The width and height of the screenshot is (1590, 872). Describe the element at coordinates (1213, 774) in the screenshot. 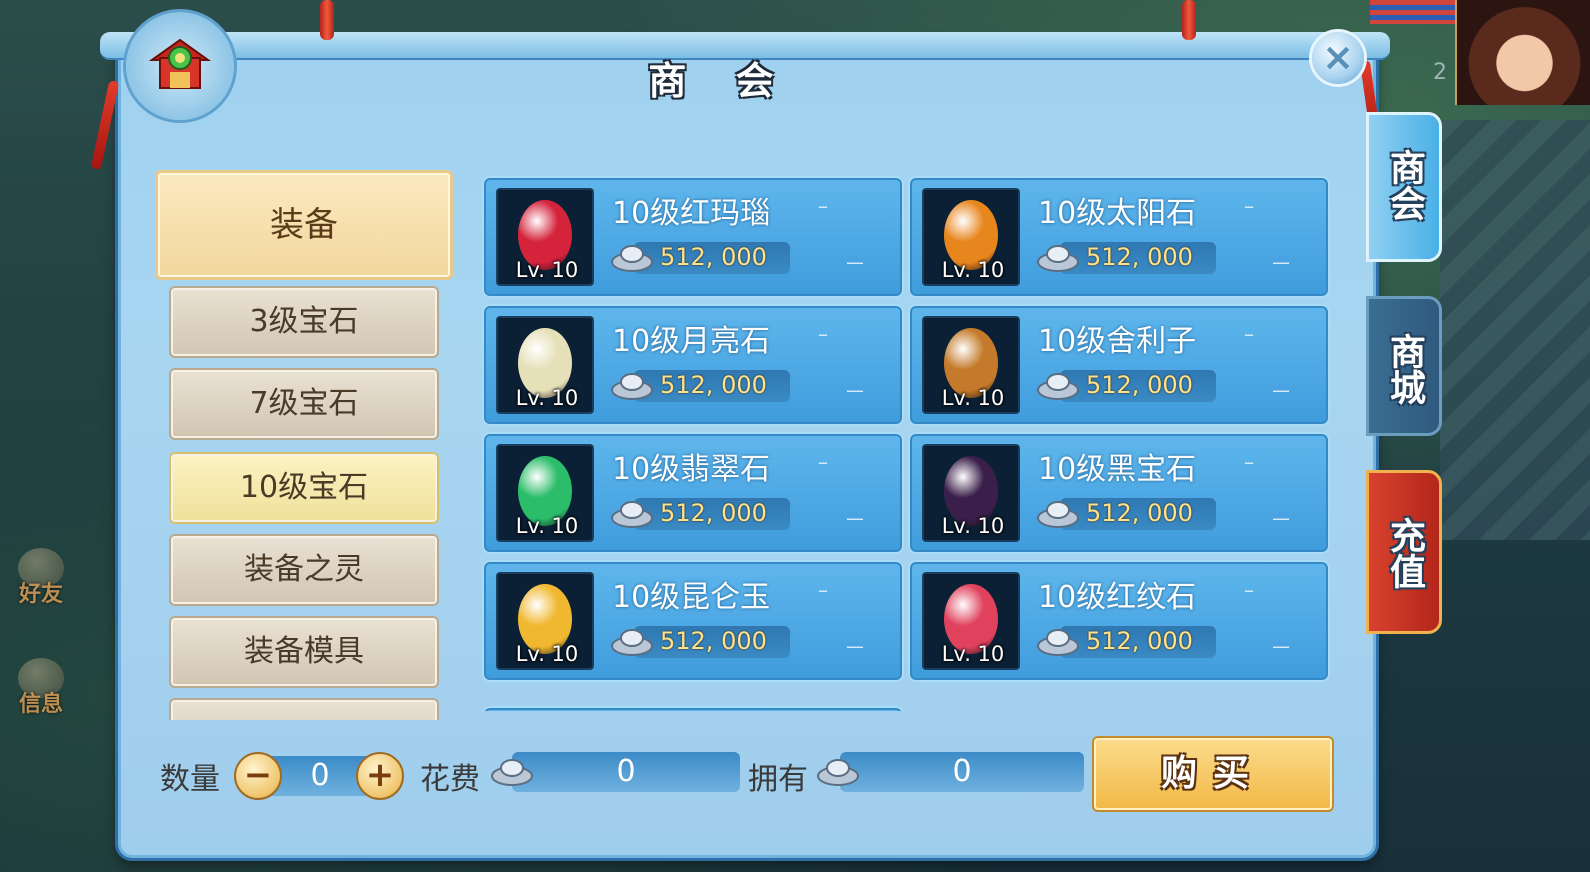

I see `buy-button: 购买` at that location.